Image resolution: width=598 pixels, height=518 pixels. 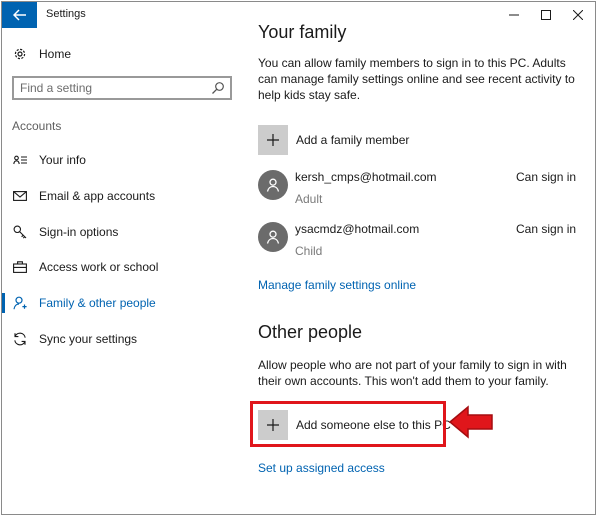 I want to click on contact-card-icon, so click(x=20, y=160).